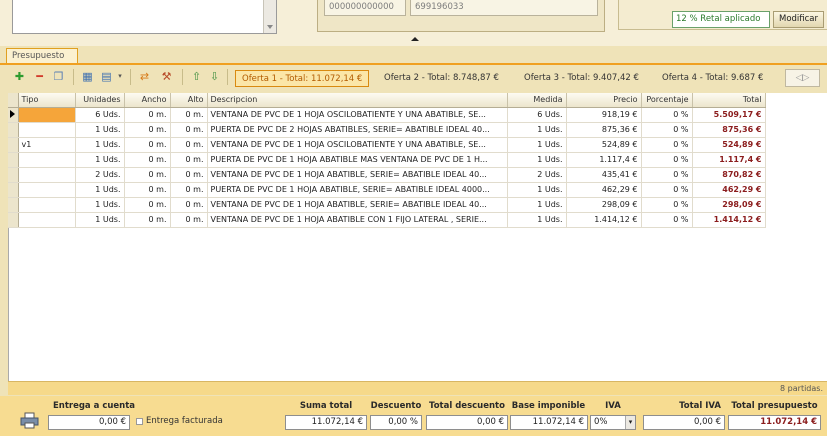 The height and width of the screenshot is (436, 827). What do you see at coordinates (189, 100) in the screenshot?
I see `col-alto: Alto` at bounding box center [189, 100].